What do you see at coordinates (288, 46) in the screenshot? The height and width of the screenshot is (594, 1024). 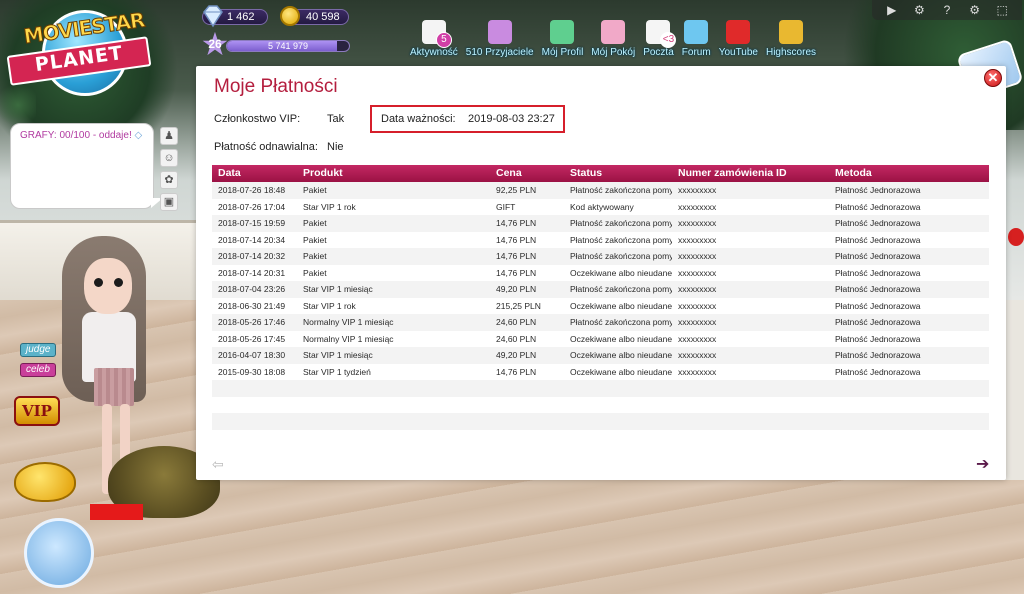 I see `fame-points: 5 741 979` at bounding box center [288, 46].